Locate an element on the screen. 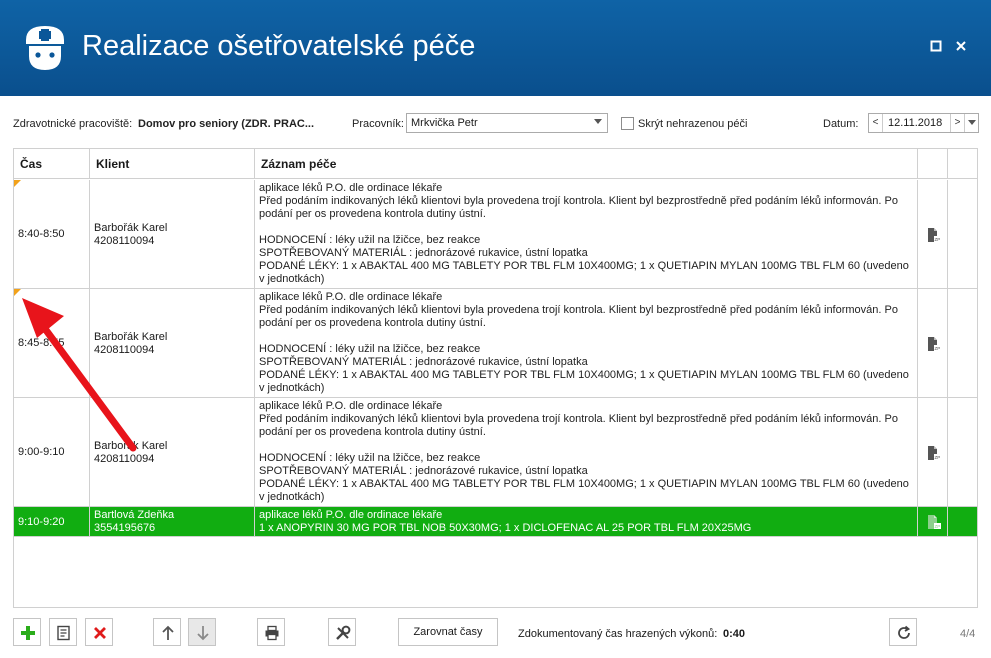  edit-icon is located at coordinates (63, 633).